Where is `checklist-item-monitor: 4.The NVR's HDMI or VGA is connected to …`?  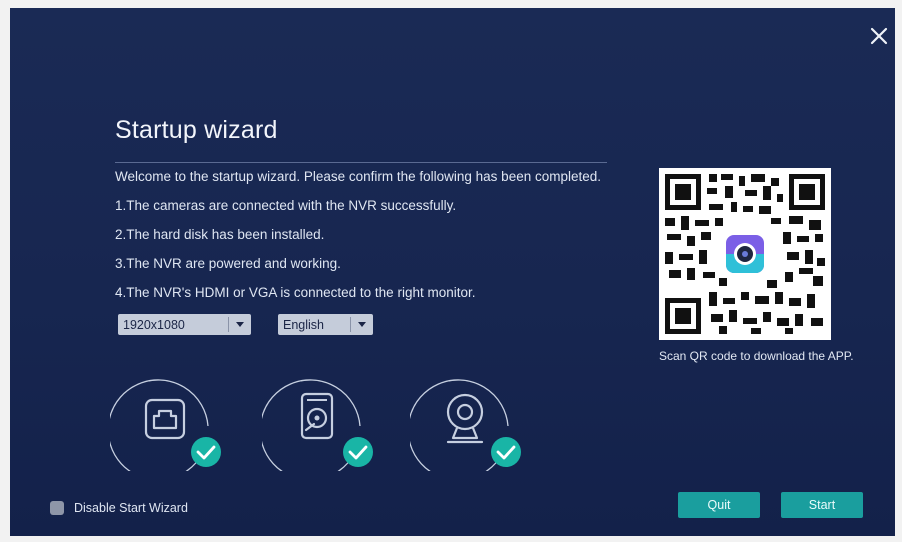 checklist-item-monitor: 4.The NVR's HDMI or VGA is connected to … is located at coordinates (295, 292).